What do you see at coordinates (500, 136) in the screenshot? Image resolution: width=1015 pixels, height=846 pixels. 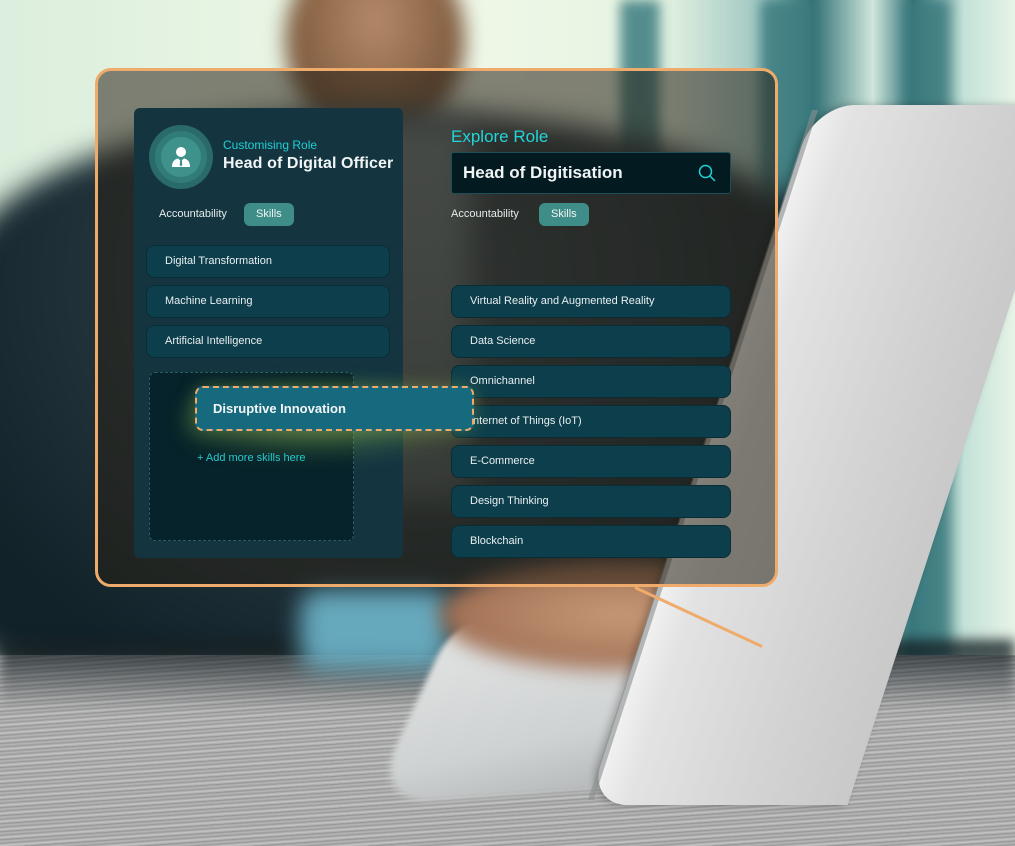 I see `explore-role-label: Explore Role` at bounding box center [500, 136].